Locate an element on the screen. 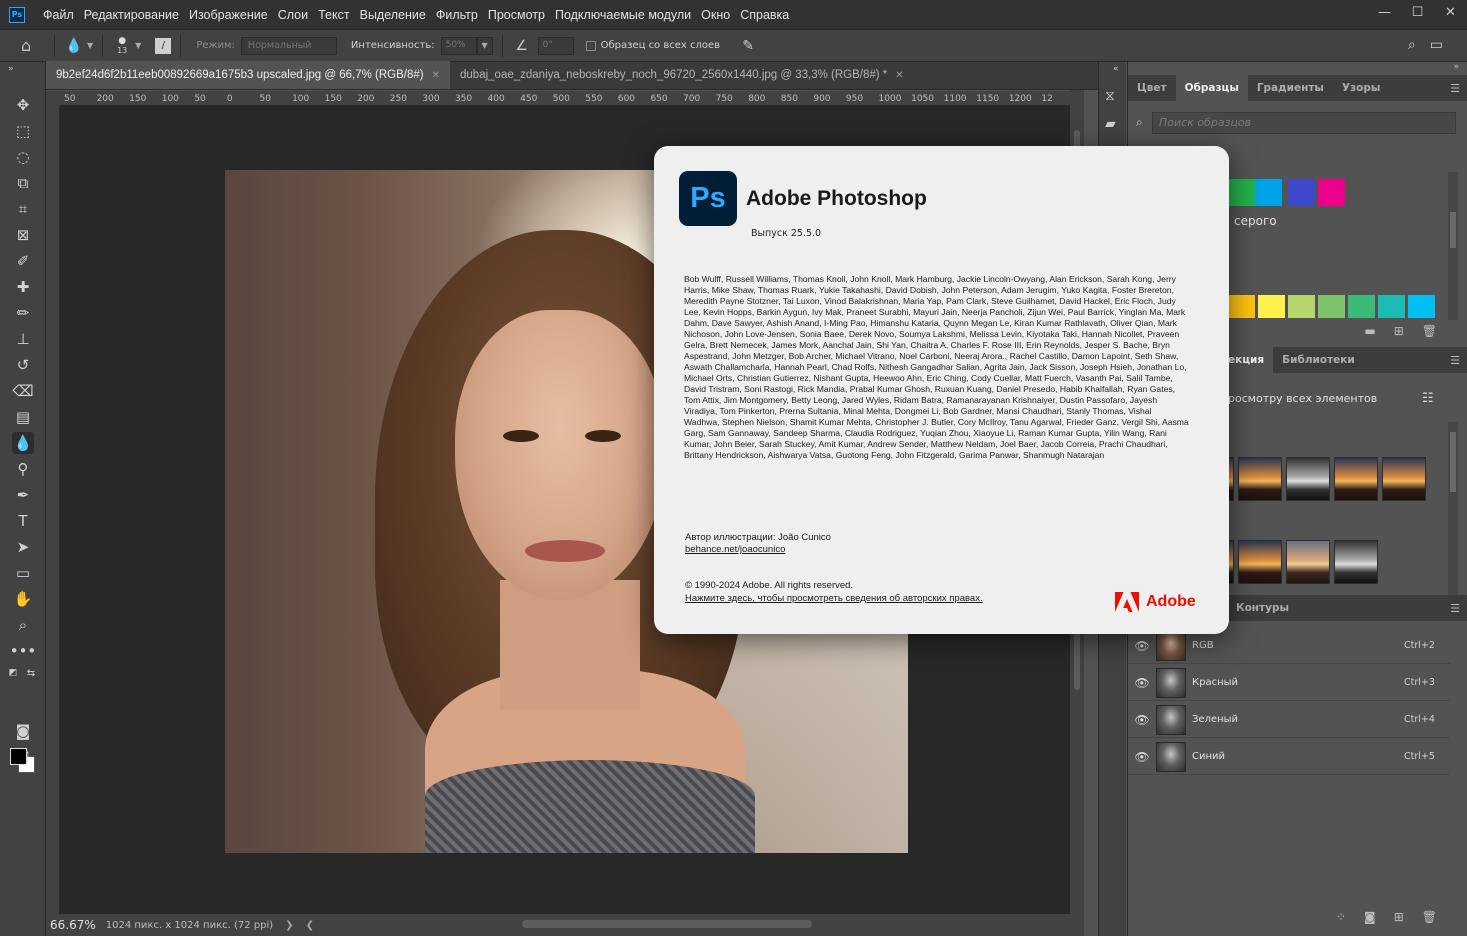 The height and width of the screenshot is (936, 1467). tab-gradients: Градиенты is located at coordinates (1290, 88).